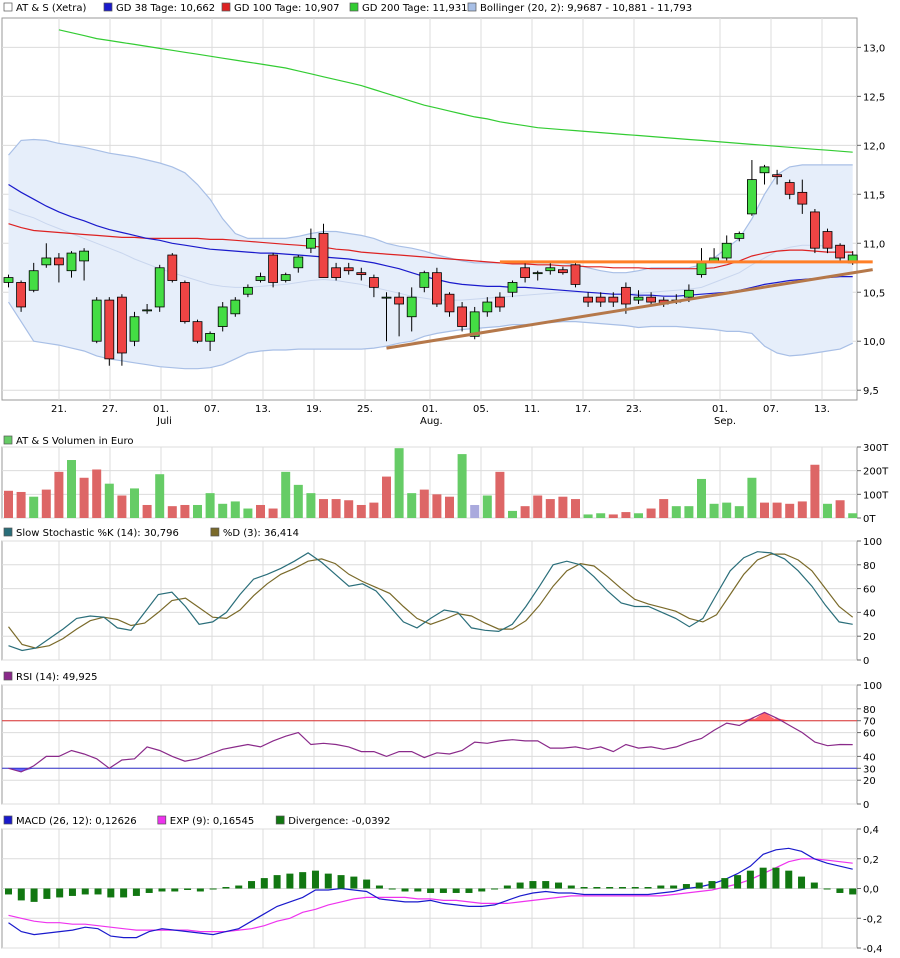 The width and height of the screenshot is (900, 958). I want to click on legend-label-rsi-0: RSI (14): 49,925, so click(57, 677).